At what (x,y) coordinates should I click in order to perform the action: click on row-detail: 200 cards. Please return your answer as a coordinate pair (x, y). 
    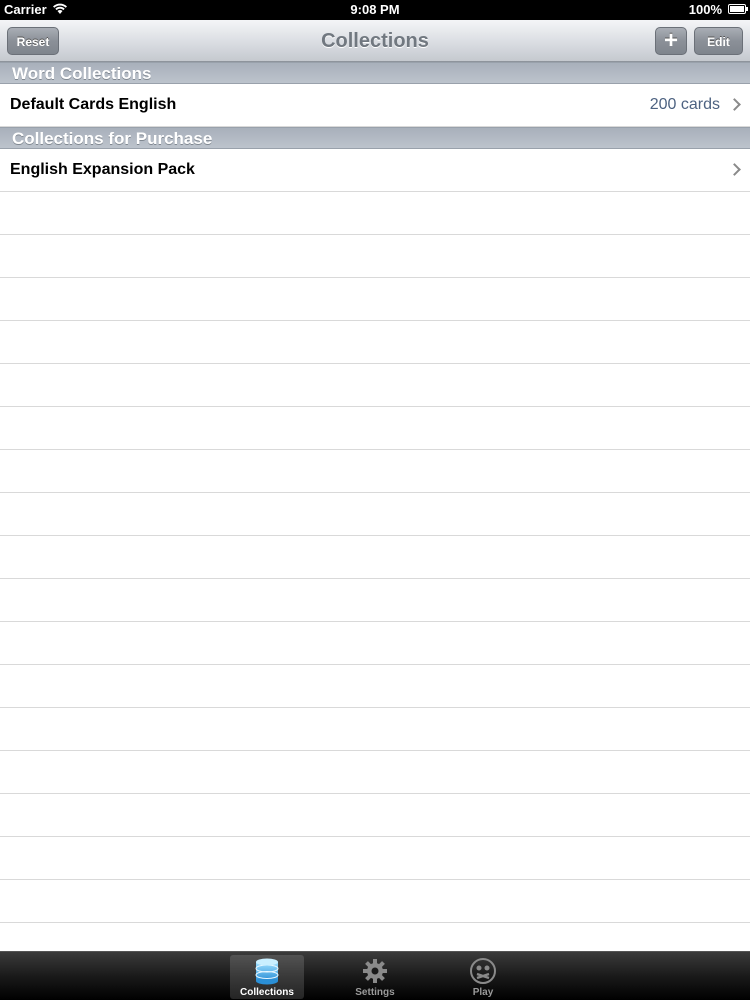
    Looking at the image, I should click on (684, 104).